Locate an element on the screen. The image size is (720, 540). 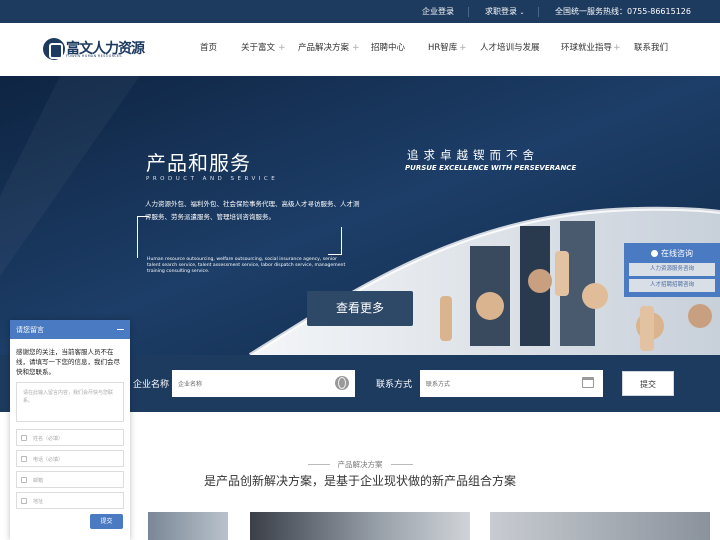
nav-hr-library: HR智库 is located at coordinates (442, 48).